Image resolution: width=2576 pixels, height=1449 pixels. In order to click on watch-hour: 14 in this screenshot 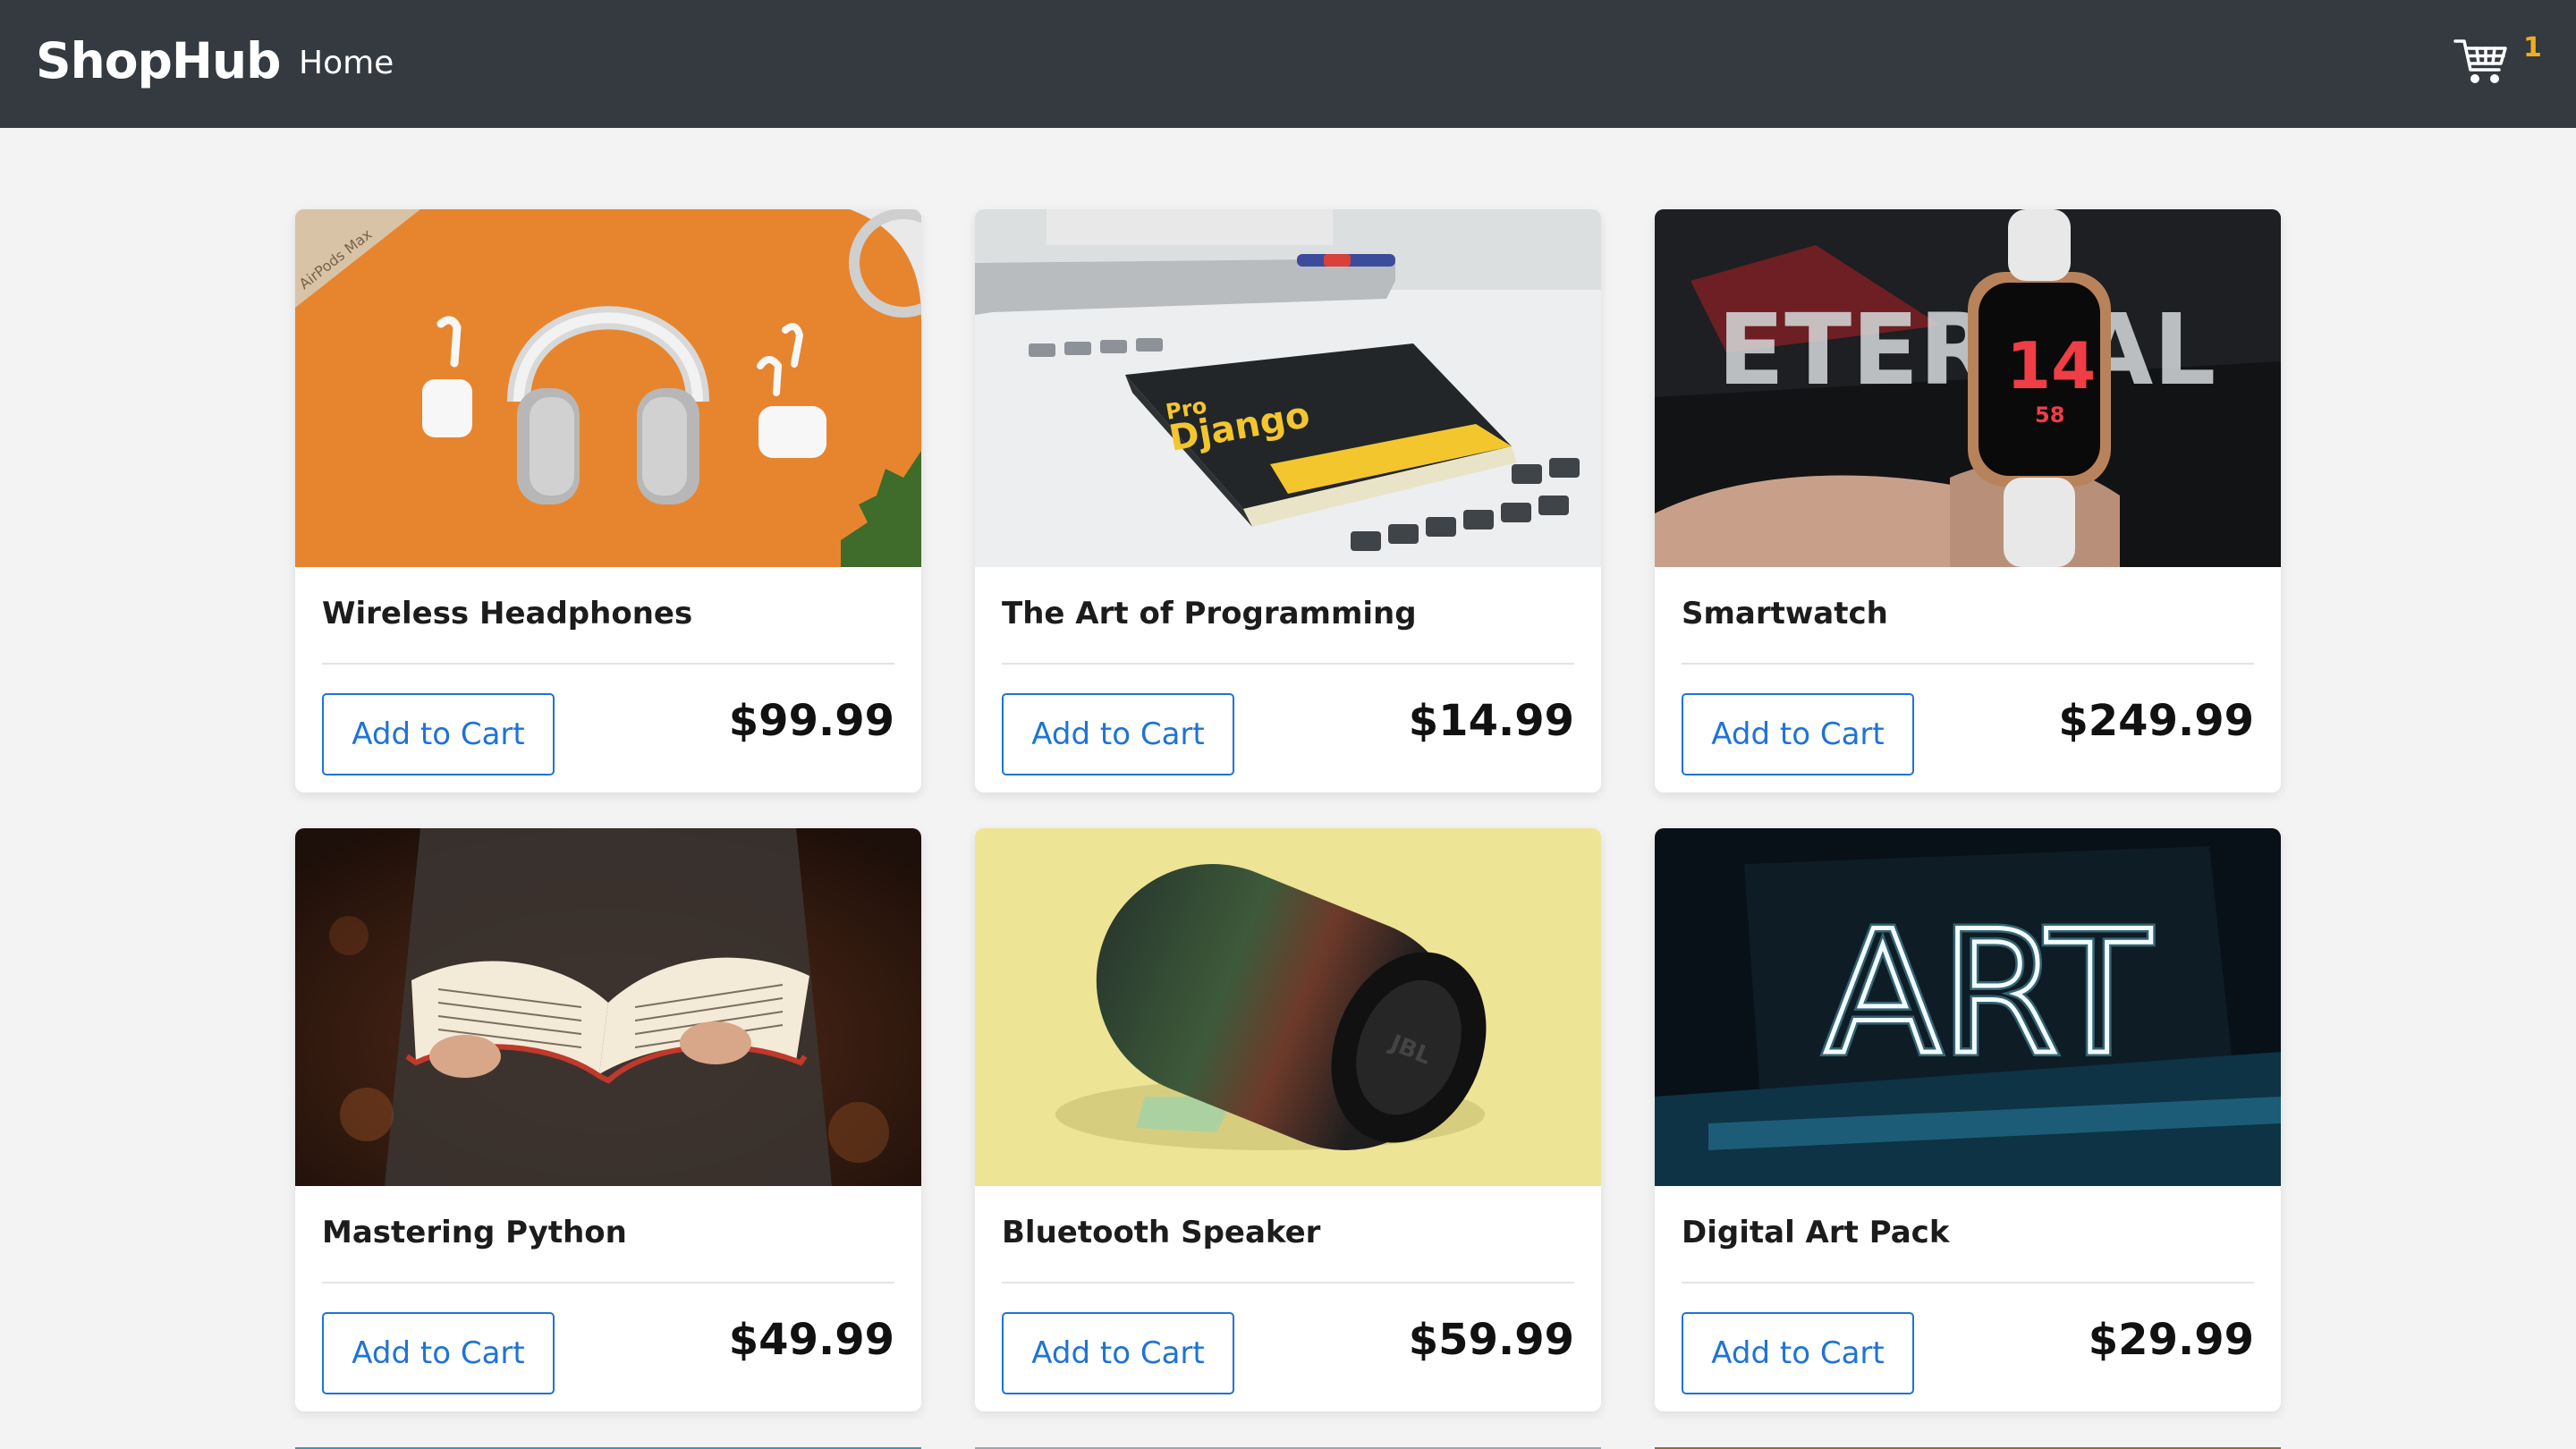, I will do `click(2051, 365)`.